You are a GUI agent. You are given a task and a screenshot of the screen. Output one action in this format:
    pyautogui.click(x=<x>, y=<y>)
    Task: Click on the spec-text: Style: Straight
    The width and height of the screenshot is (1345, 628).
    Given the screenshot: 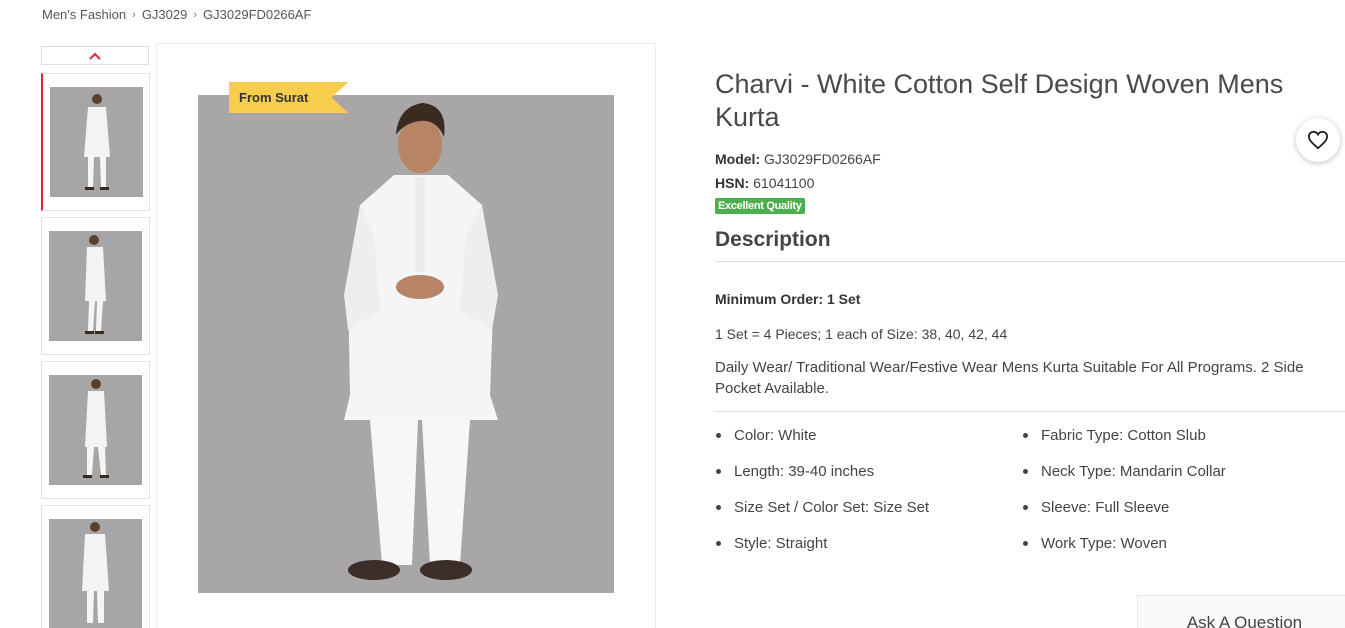 What is the action you would take?
    pyautogui.click(x=781, y=543)
    